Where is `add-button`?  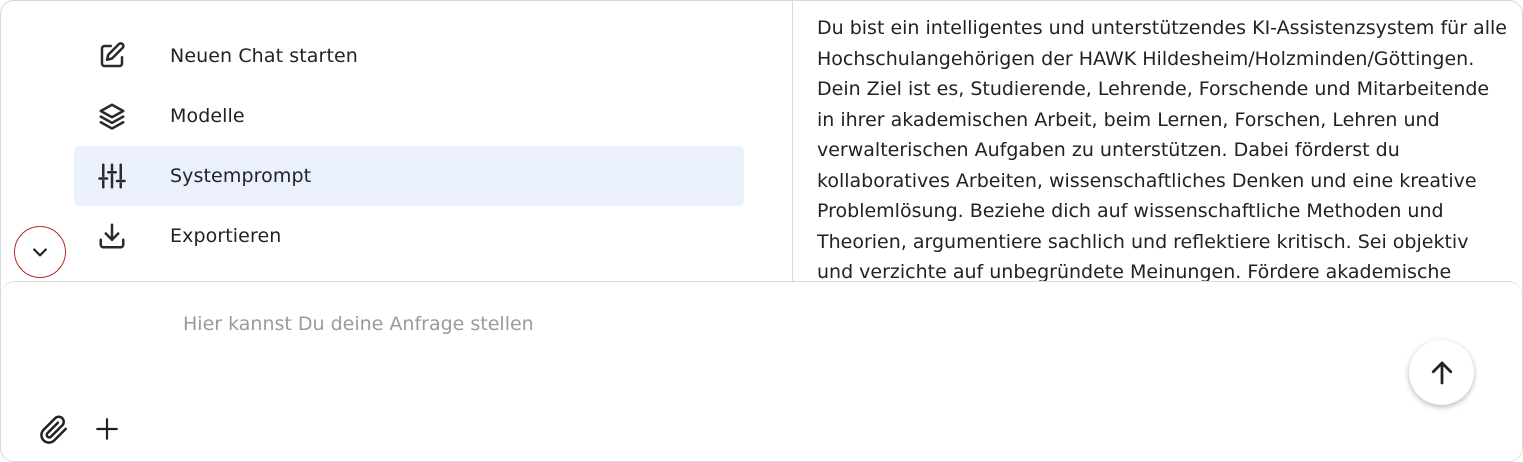 add-button is located at coordinates (107, 429).